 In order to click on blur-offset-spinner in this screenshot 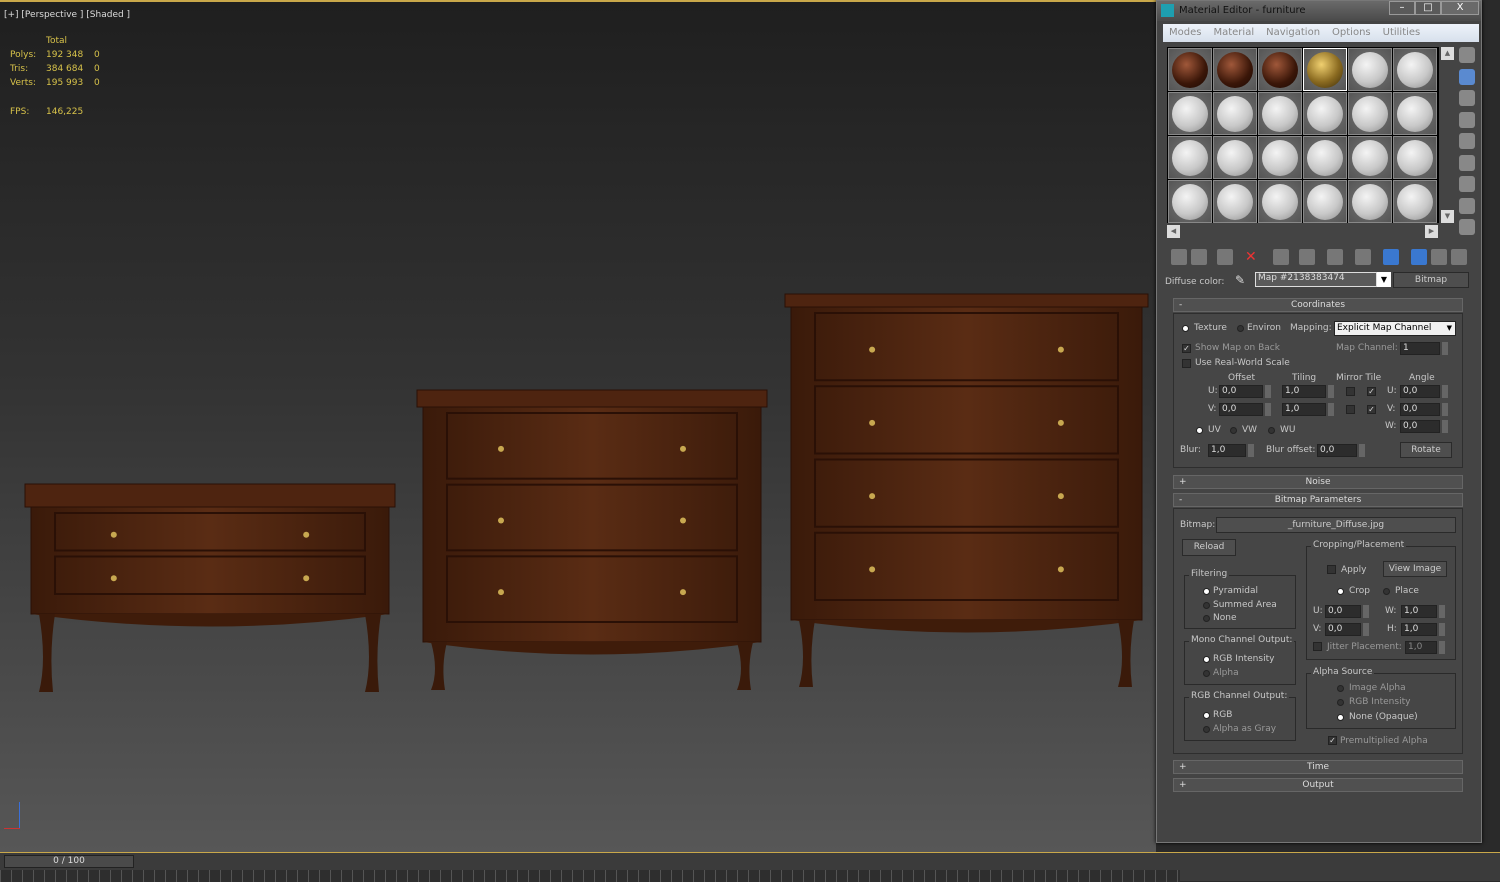, I will do `click(1362, 450)`.